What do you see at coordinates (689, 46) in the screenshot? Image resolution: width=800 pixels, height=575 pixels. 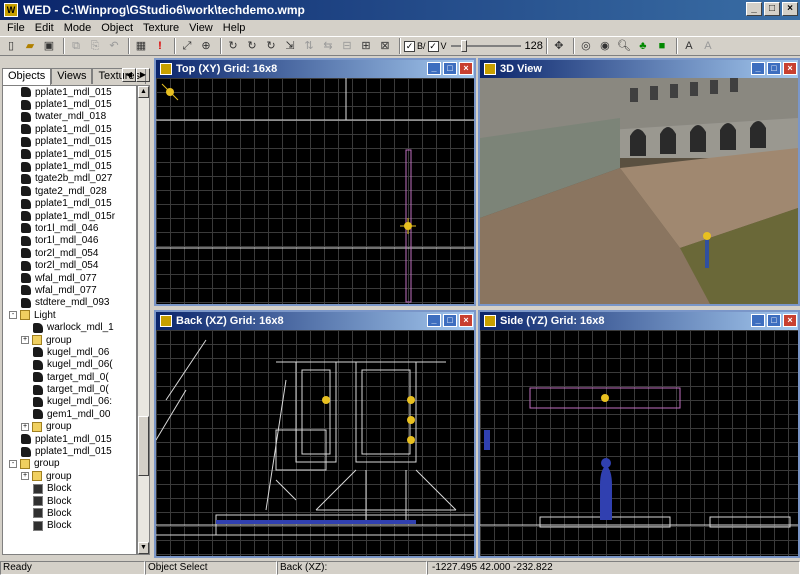 I see `text-tool-icon: A` at bounding box center [689, 46].